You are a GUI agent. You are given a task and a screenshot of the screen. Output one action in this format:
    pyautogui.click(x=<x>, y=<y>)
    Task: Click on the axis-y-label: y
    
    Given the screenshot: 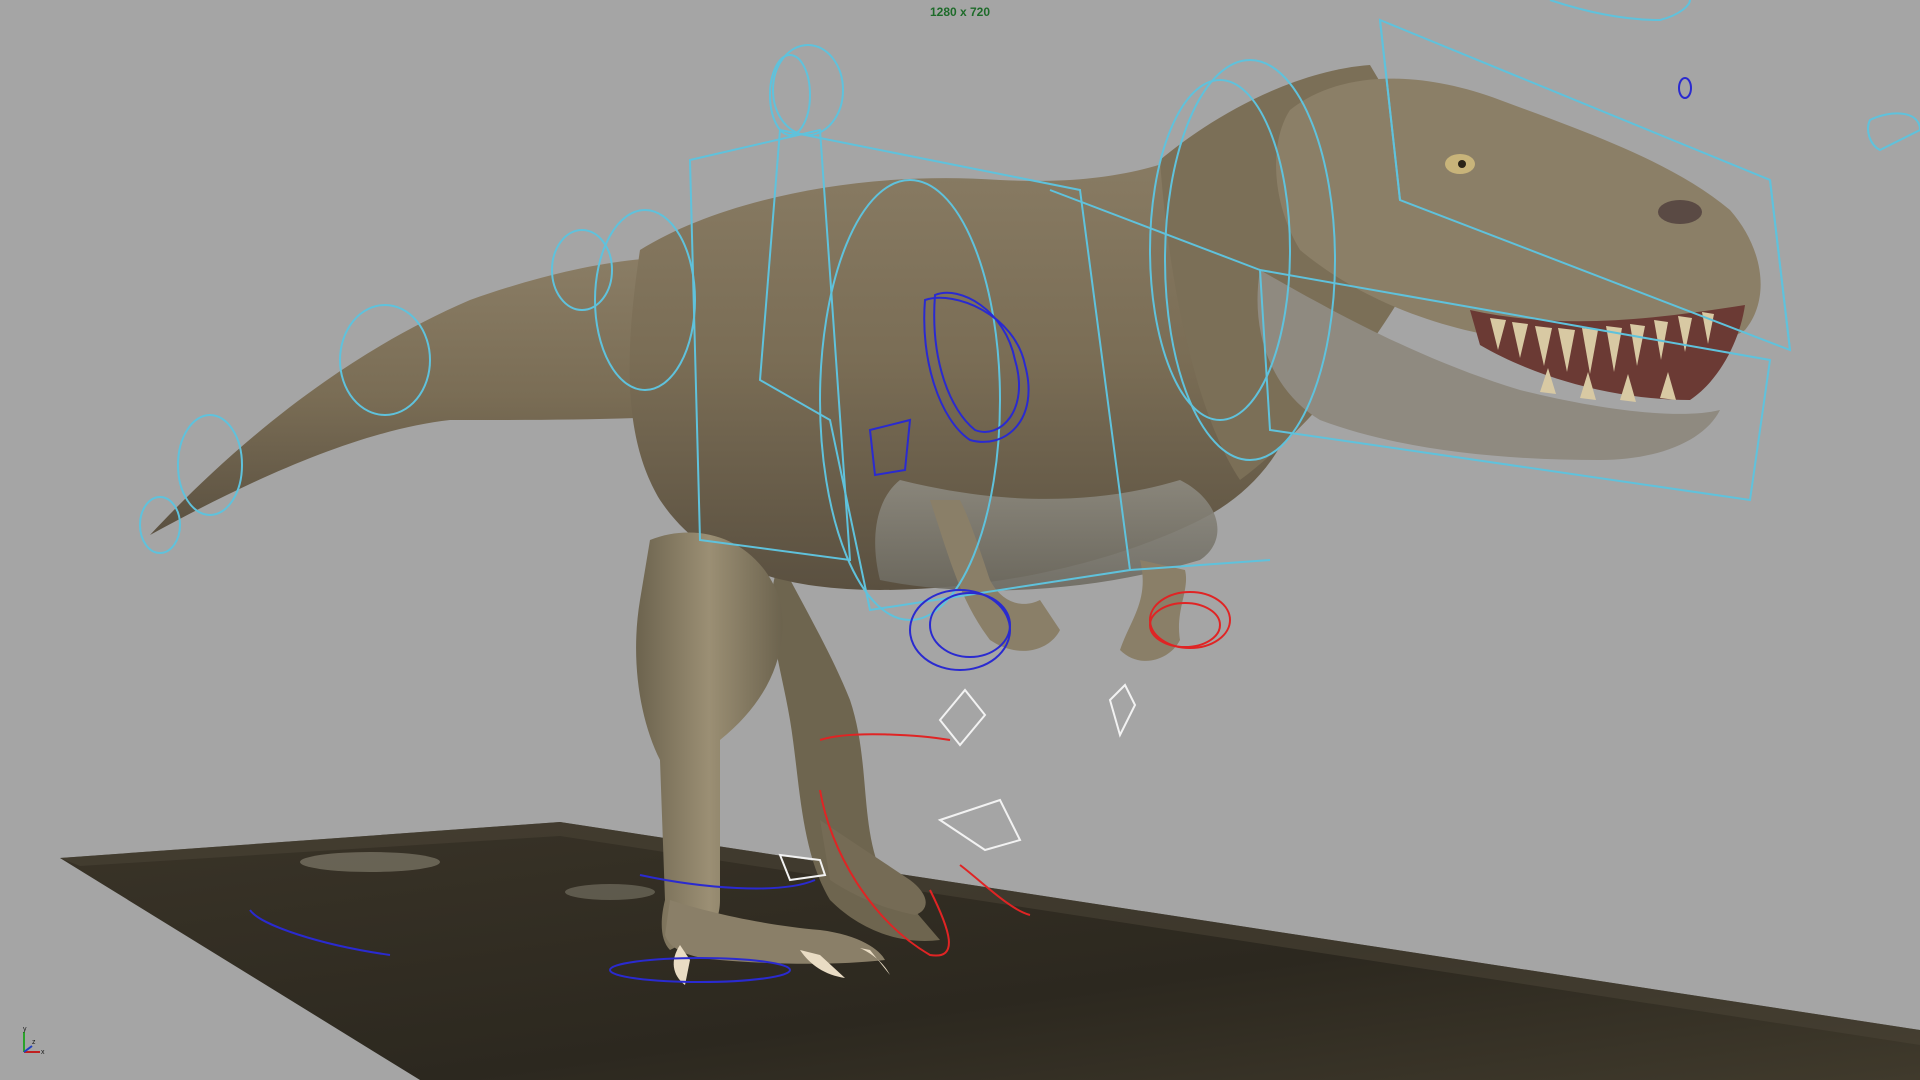 What is the action you would take?
    pyautogui.click(x=25, y=1029)
    